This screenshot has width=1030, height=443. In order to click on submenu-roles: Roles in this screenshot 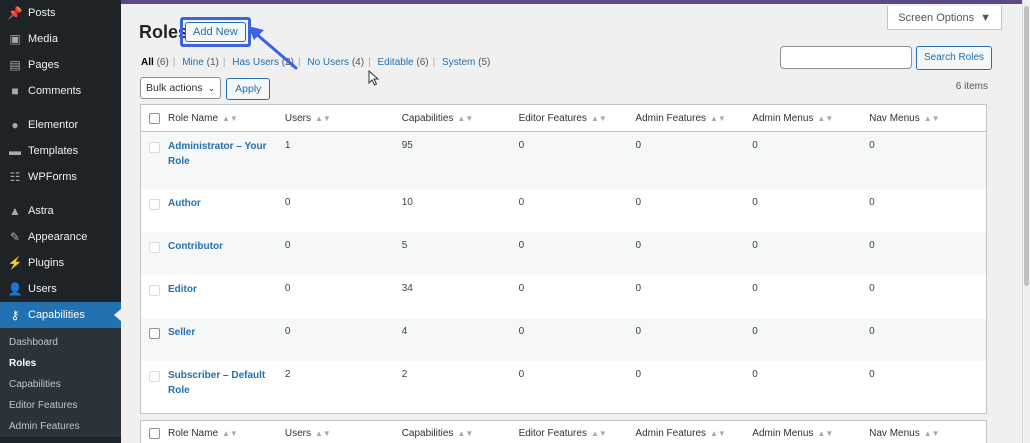, I will do `click(60, 363)`.